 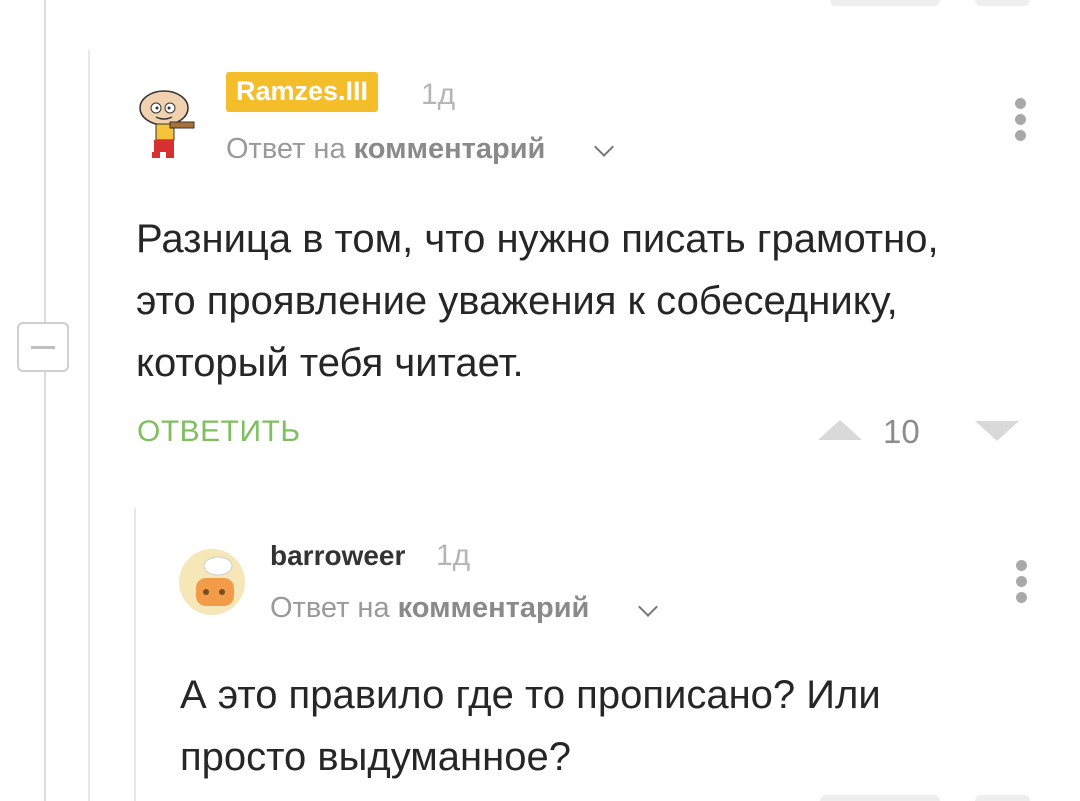 I want to click on comment-text-line: просто выдуманное?, so click(x=375, y=757).